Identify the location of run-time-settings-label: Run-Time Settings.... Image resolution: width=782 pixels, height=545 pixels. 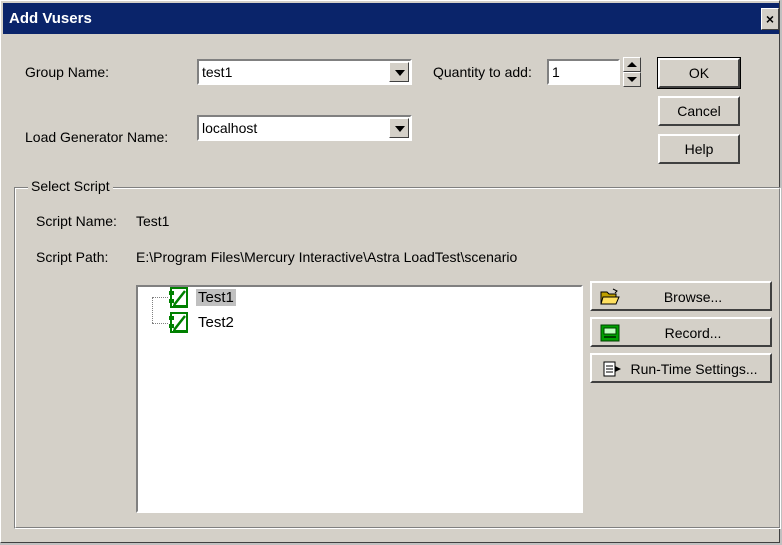
(694, 369).